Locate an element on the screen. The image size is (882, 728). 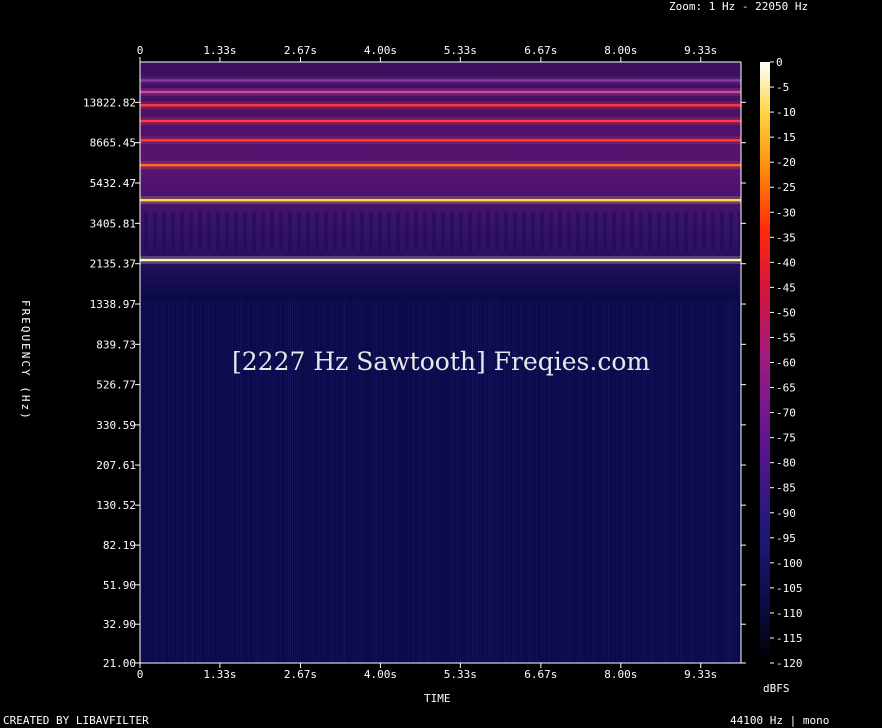
colorbar-tick-label: -115 is located at coordinates (789, 638).